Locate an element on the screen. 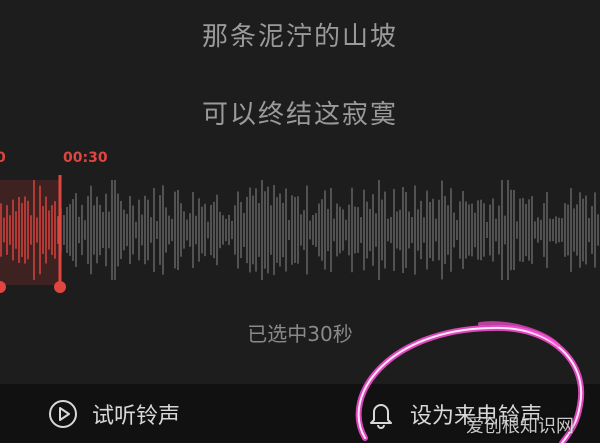  play-circle-icon is located at coordinates (63, 413).